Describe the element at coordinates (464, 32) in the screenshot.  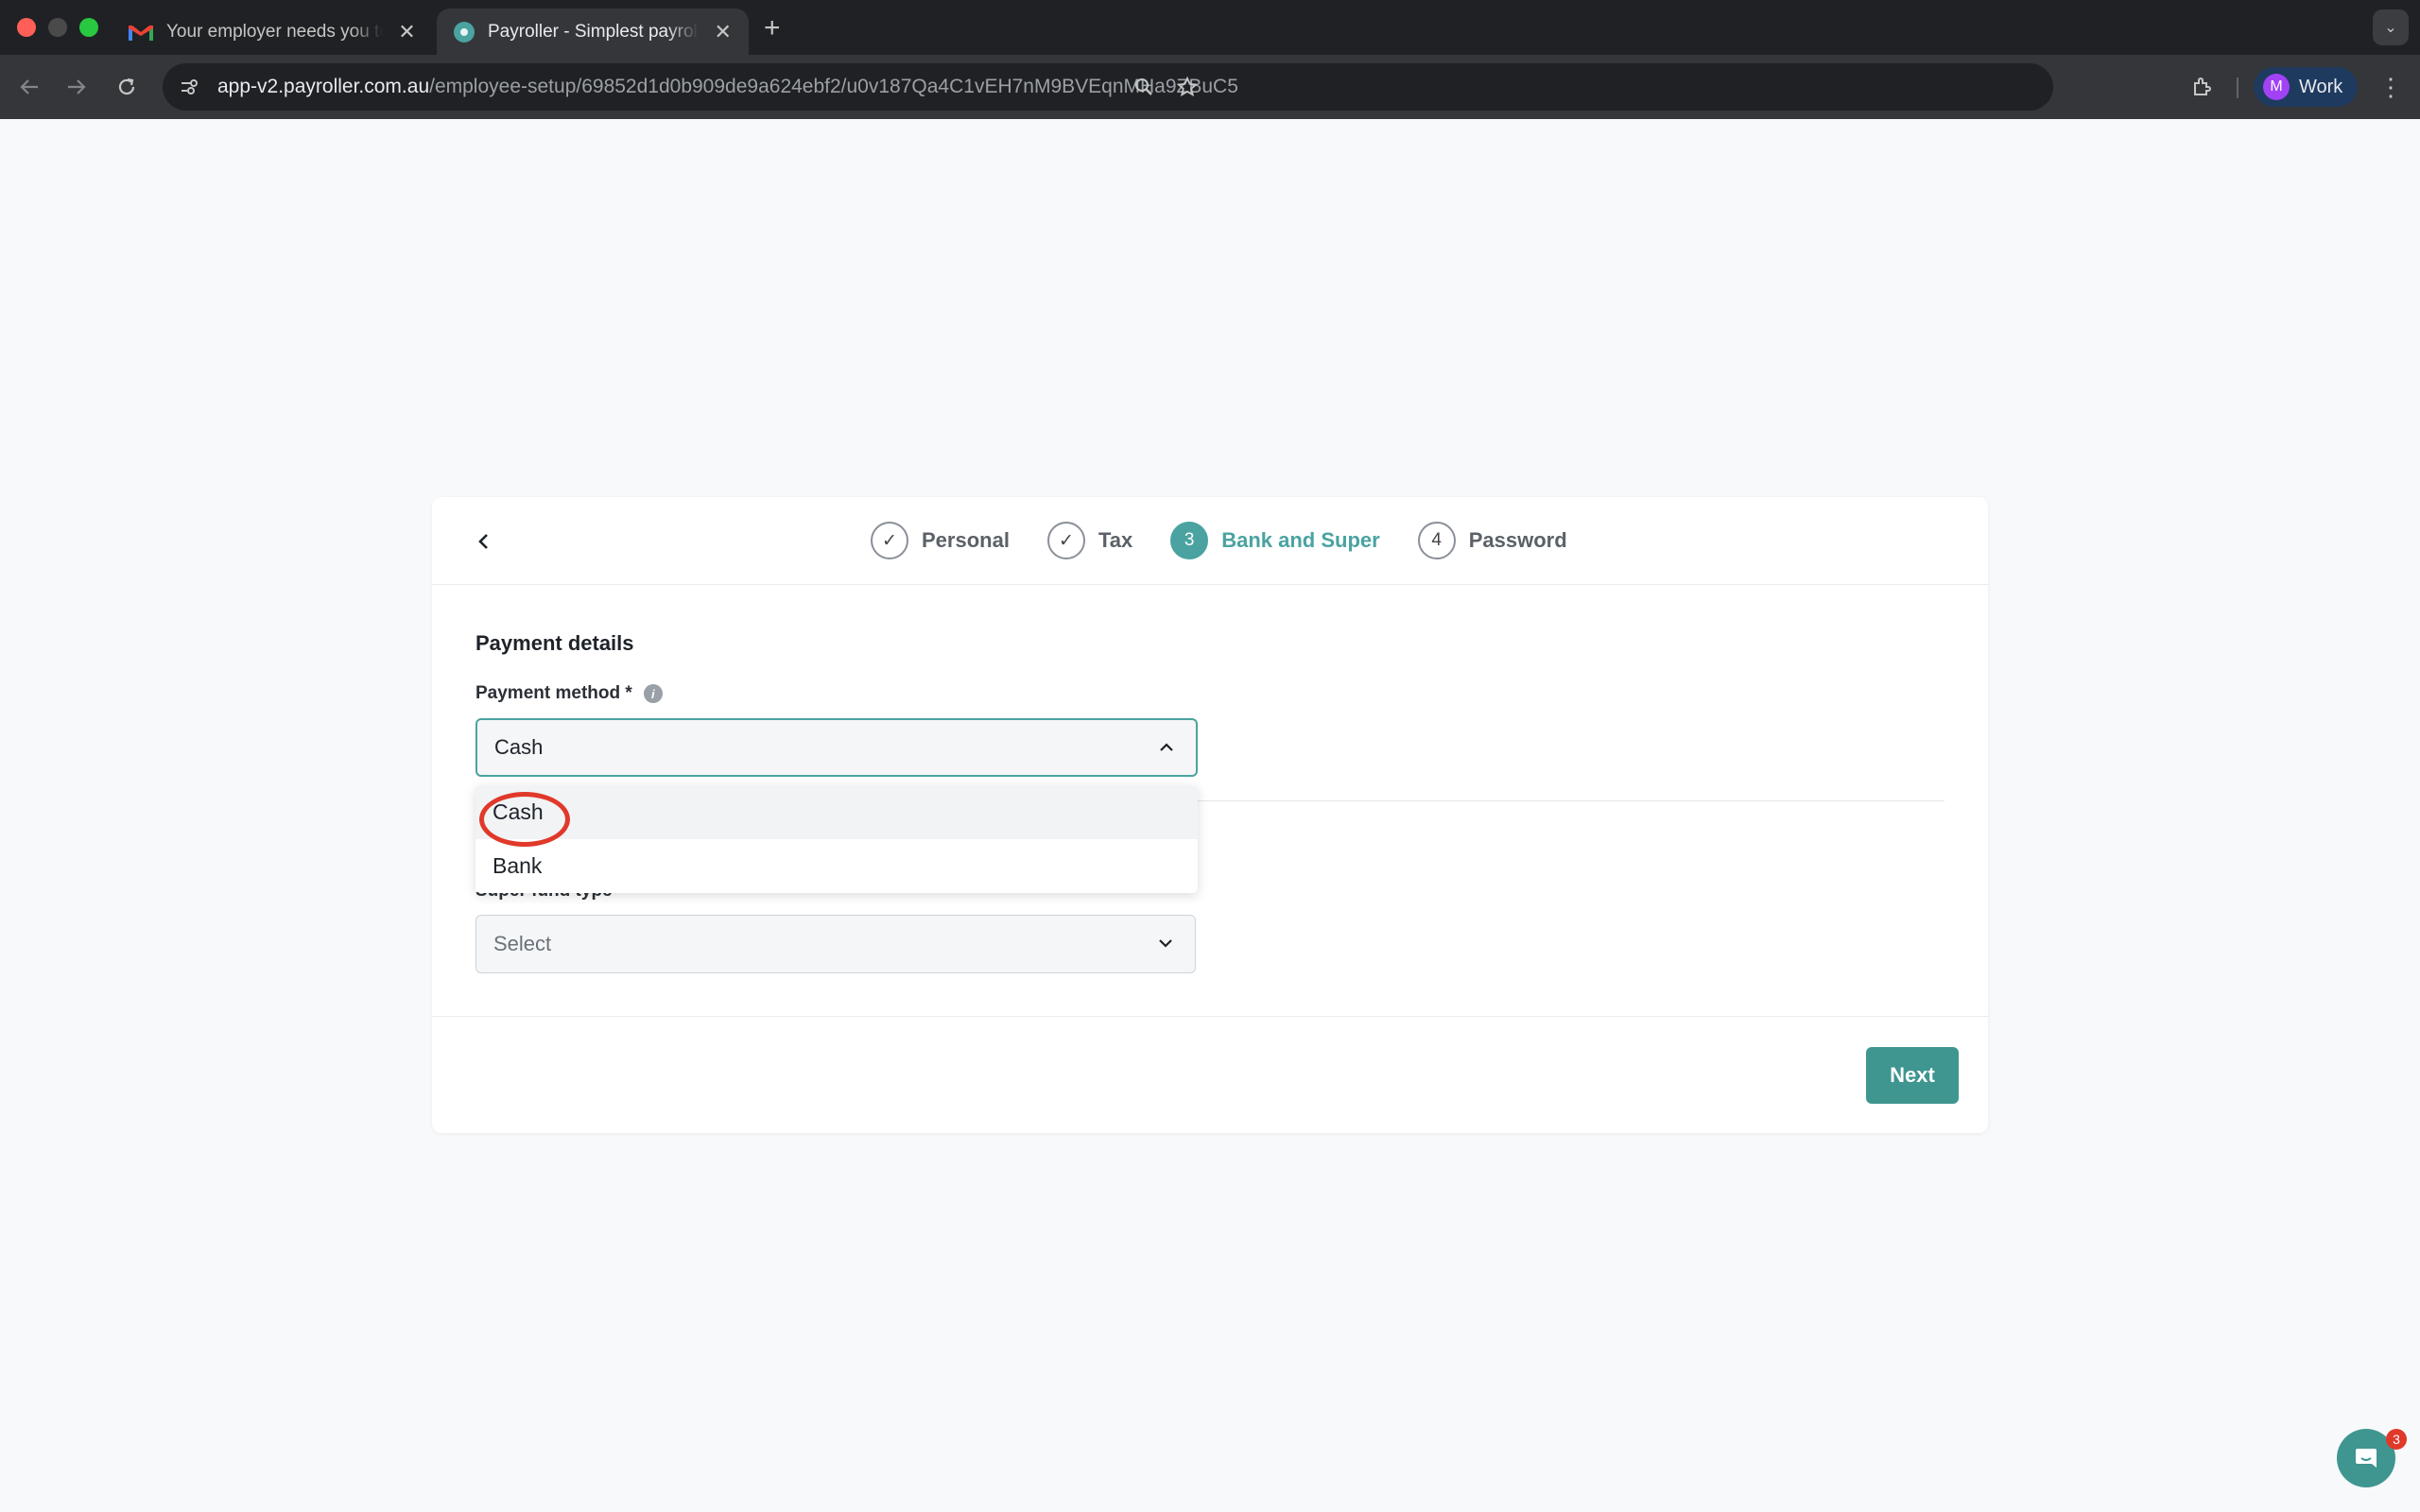
I see `payroller-icon` at that location.